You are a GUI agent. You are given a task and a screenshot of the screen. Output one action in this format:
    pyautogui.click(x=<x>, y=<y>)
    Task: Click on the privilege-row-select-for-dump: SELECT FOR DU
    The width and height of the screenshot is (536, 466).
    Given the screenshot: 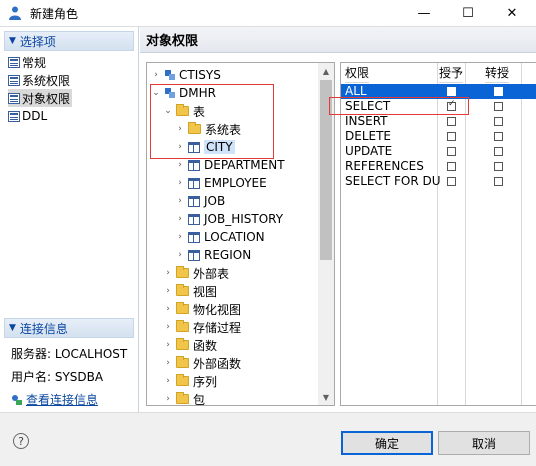 What is the action you would take?
    pyautogui.click(x=438, y=181)
    